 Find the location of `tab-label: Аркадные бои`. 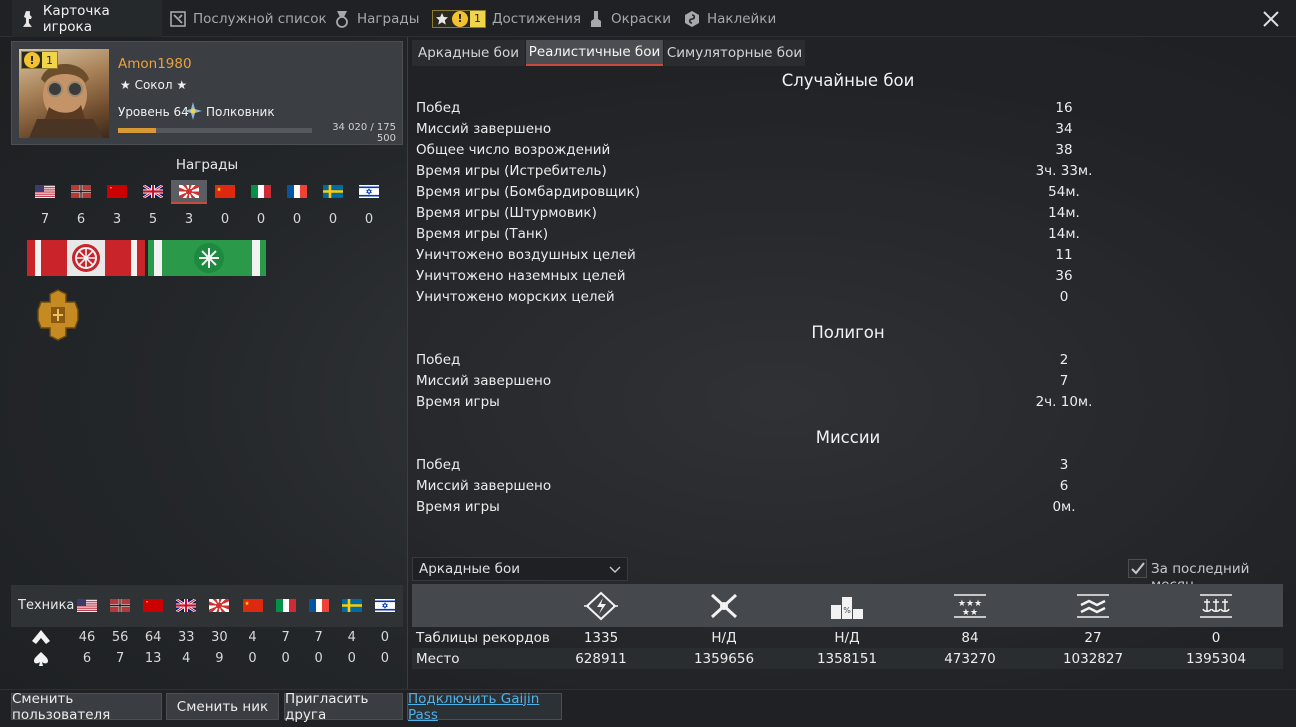

tab-label: Аркадные бои is located at coordinates (468, 53).